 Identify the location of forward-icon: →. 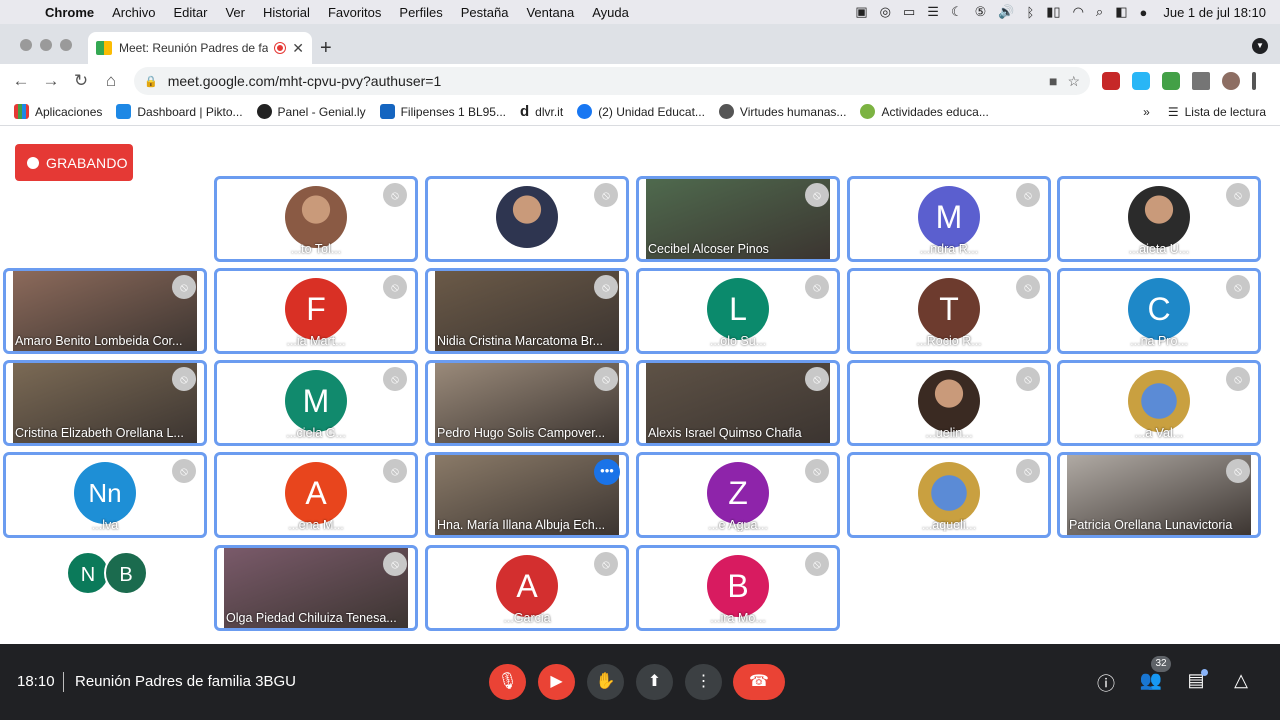
(51, 81).